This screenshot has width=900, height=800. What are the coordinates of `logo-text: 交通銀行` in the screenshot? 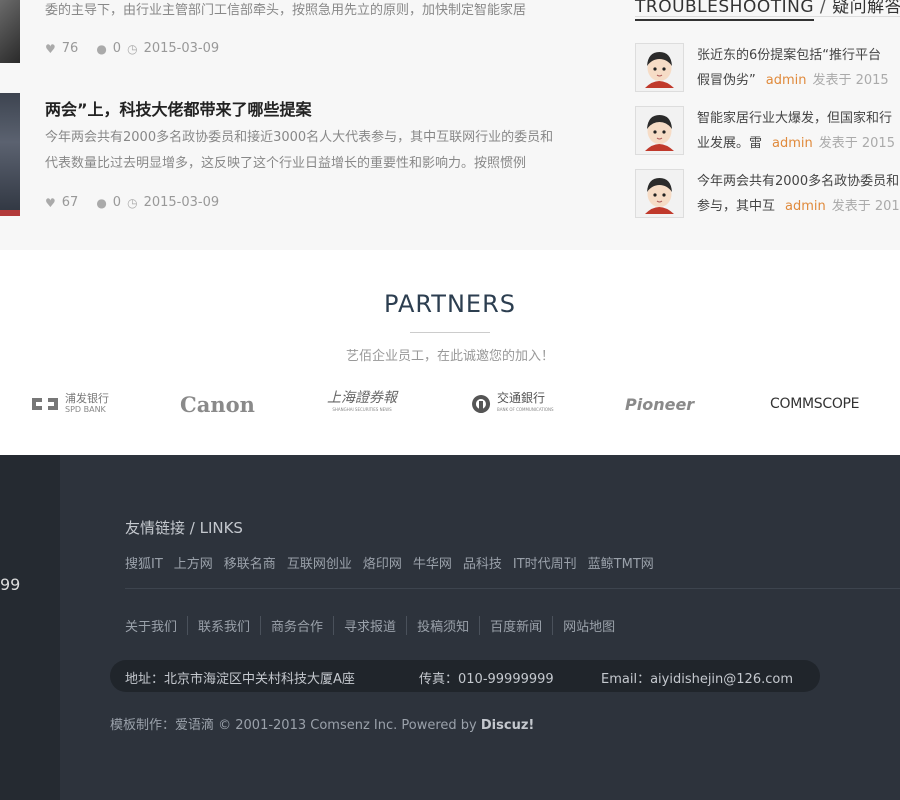 It's located at (521, 398).